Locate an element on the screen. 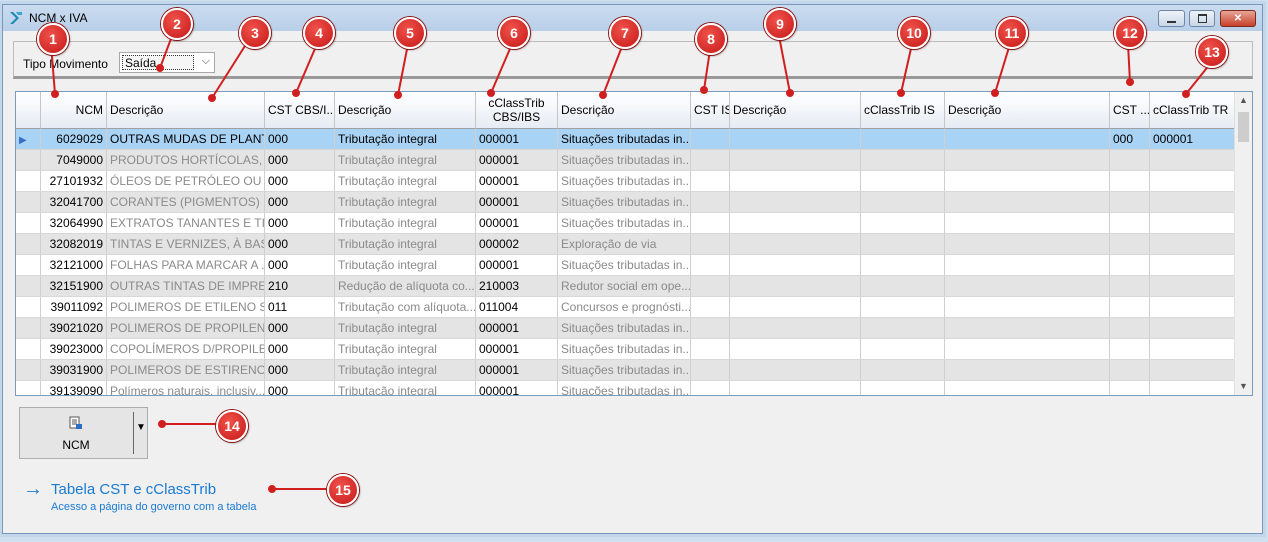 The height and width of the screenshot is (542, 1268). callout-badge-12: 12 is located at coordinates (1130, 33).